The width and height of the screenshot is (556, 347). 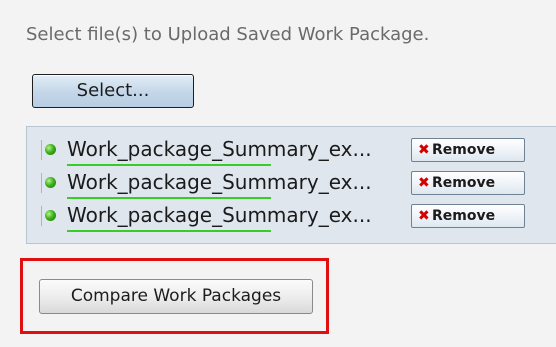 I want to click on compare-highlight-box: Compare Work Packages, so click(x=174, y=296).